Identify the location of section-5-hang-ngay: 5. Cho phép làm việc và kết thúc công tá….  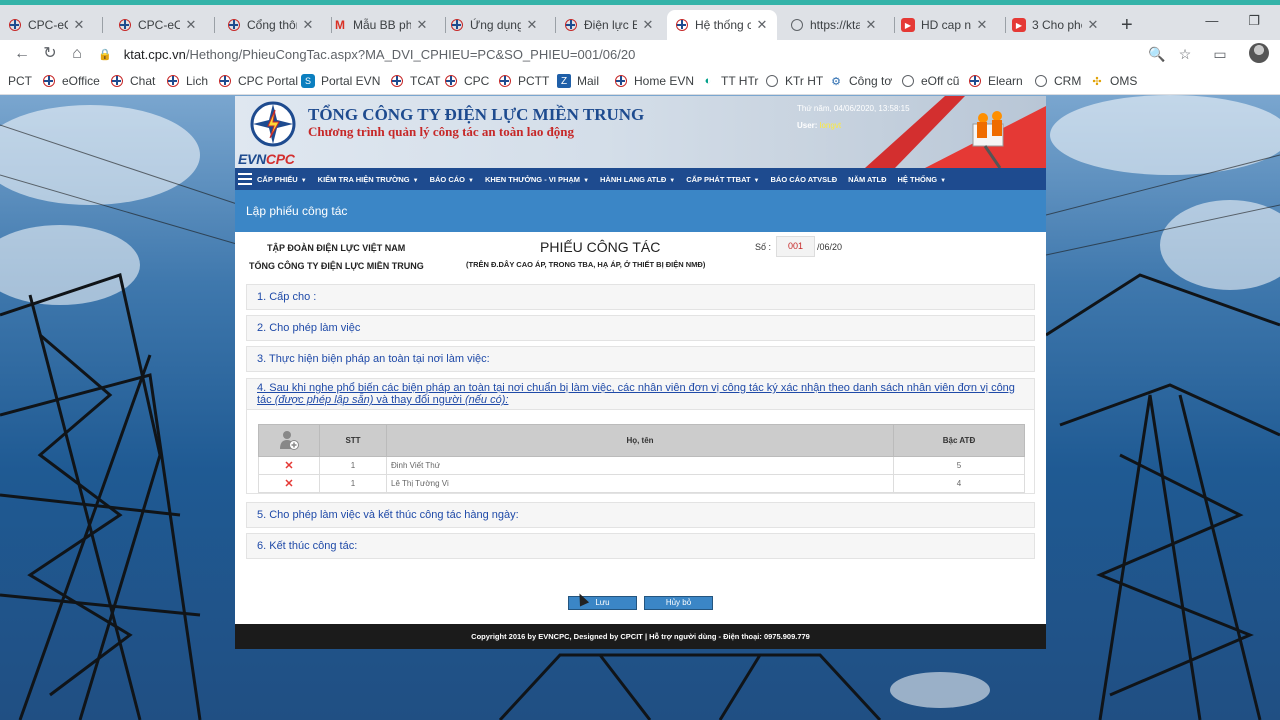
(640, 515).